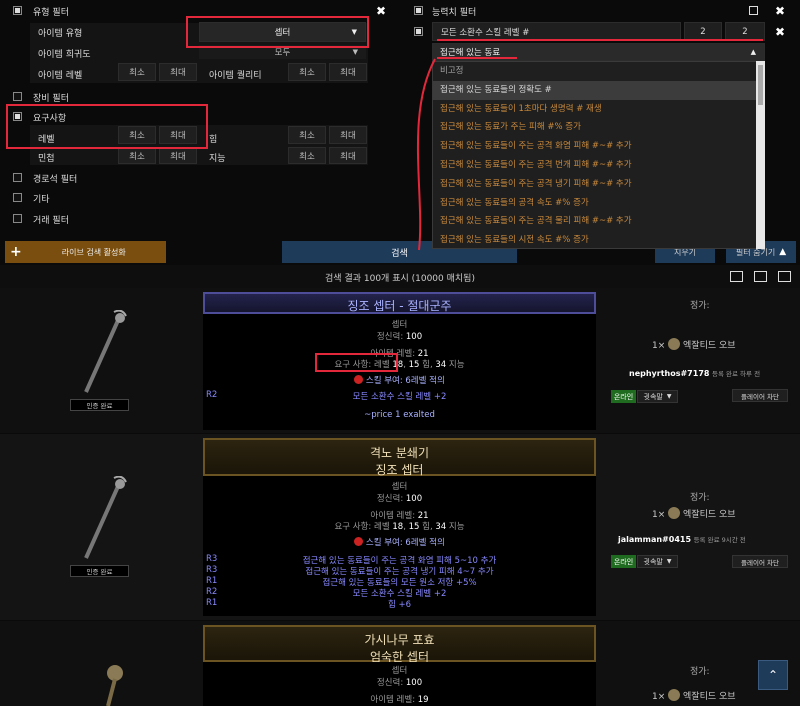 Image resolution: width=800 pixels, height=706 pixels. What do you see at coordinates (51, 221) in the screenshot?
I see `trade-filter-title: 거래 필터` at bounding box center [51, 221].